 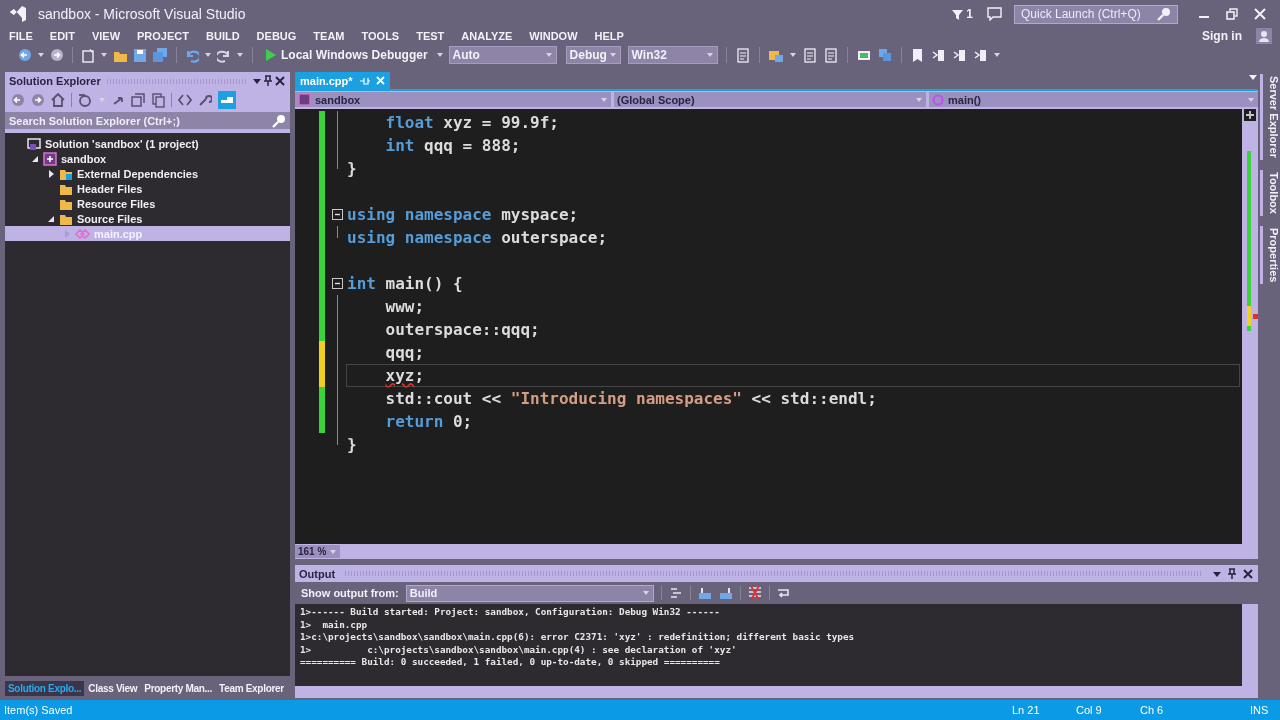 I want to click on code-icon, so click(x=185, y=100).